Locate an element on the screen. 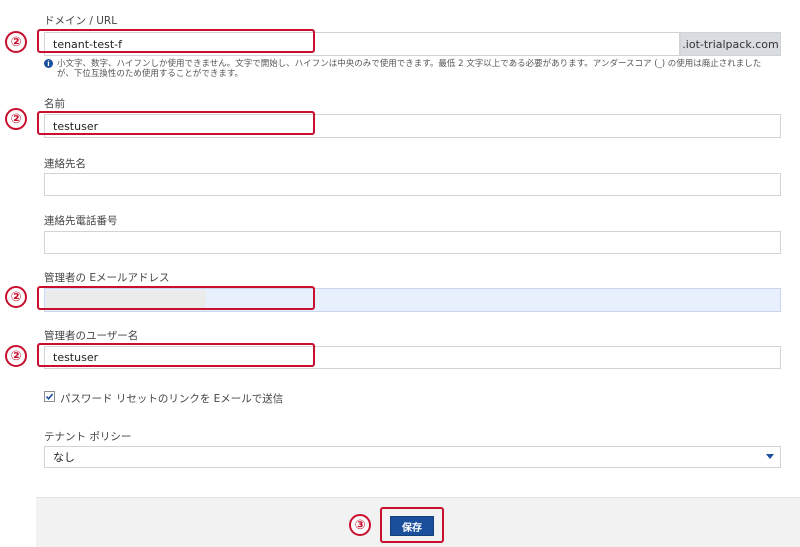  admin-email-label: 管理者の Eメールアドレス is located at coordinates (107, 278).